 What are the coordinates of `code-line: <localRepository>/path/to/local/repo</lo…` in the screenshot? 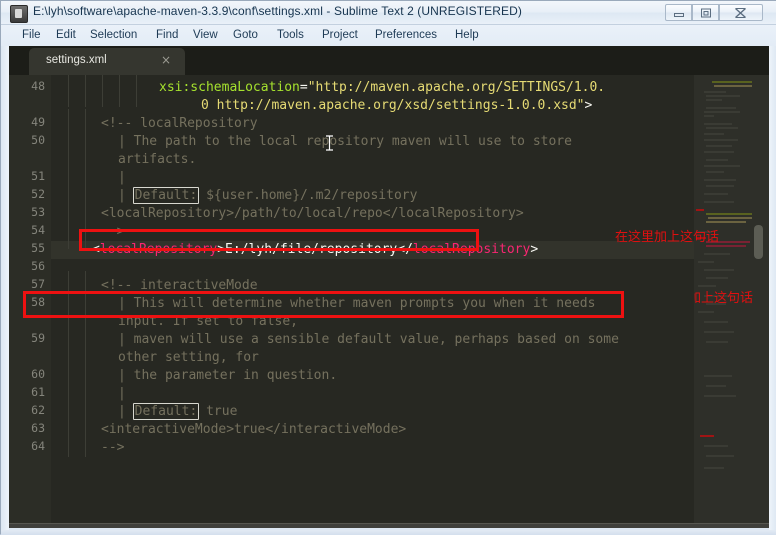 It's located at (312, 214).